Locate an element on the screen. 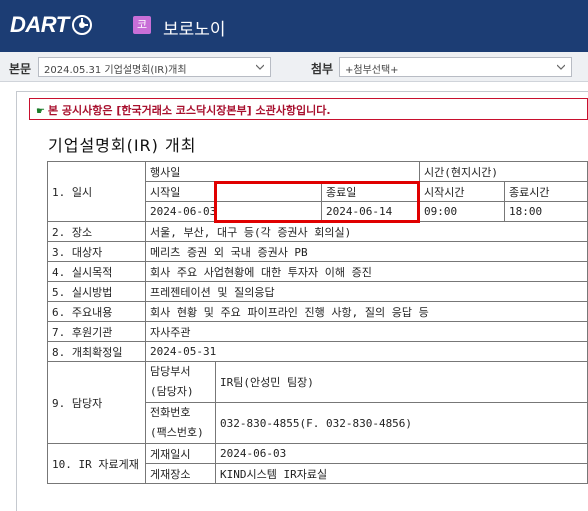 This screenshot has height=511, width=588. table-row: 6. 주요내용 회사 현황 및 주요 파이프라인 진행 사항, 질의 응답 등 is located at coordinates (317, 311).